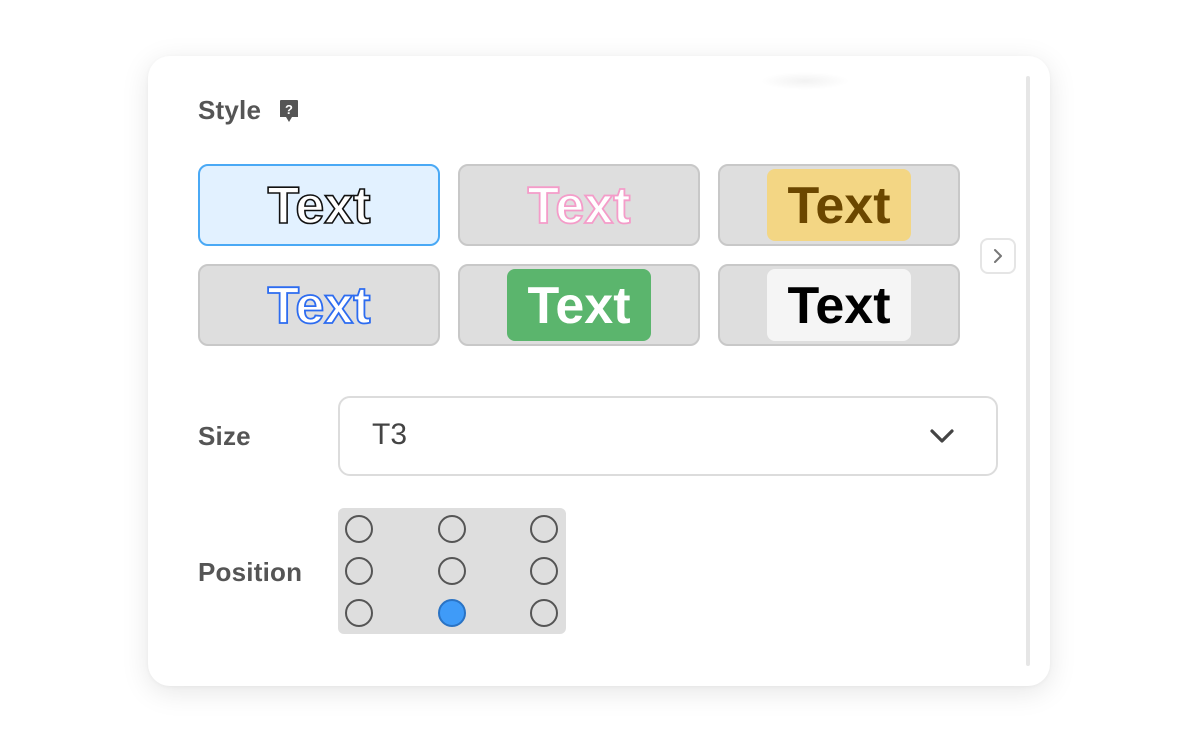 Image resolution: width=1200 pixels, height=740 pixels. I want to click on panel-scrollbar, so click(1028, 371).